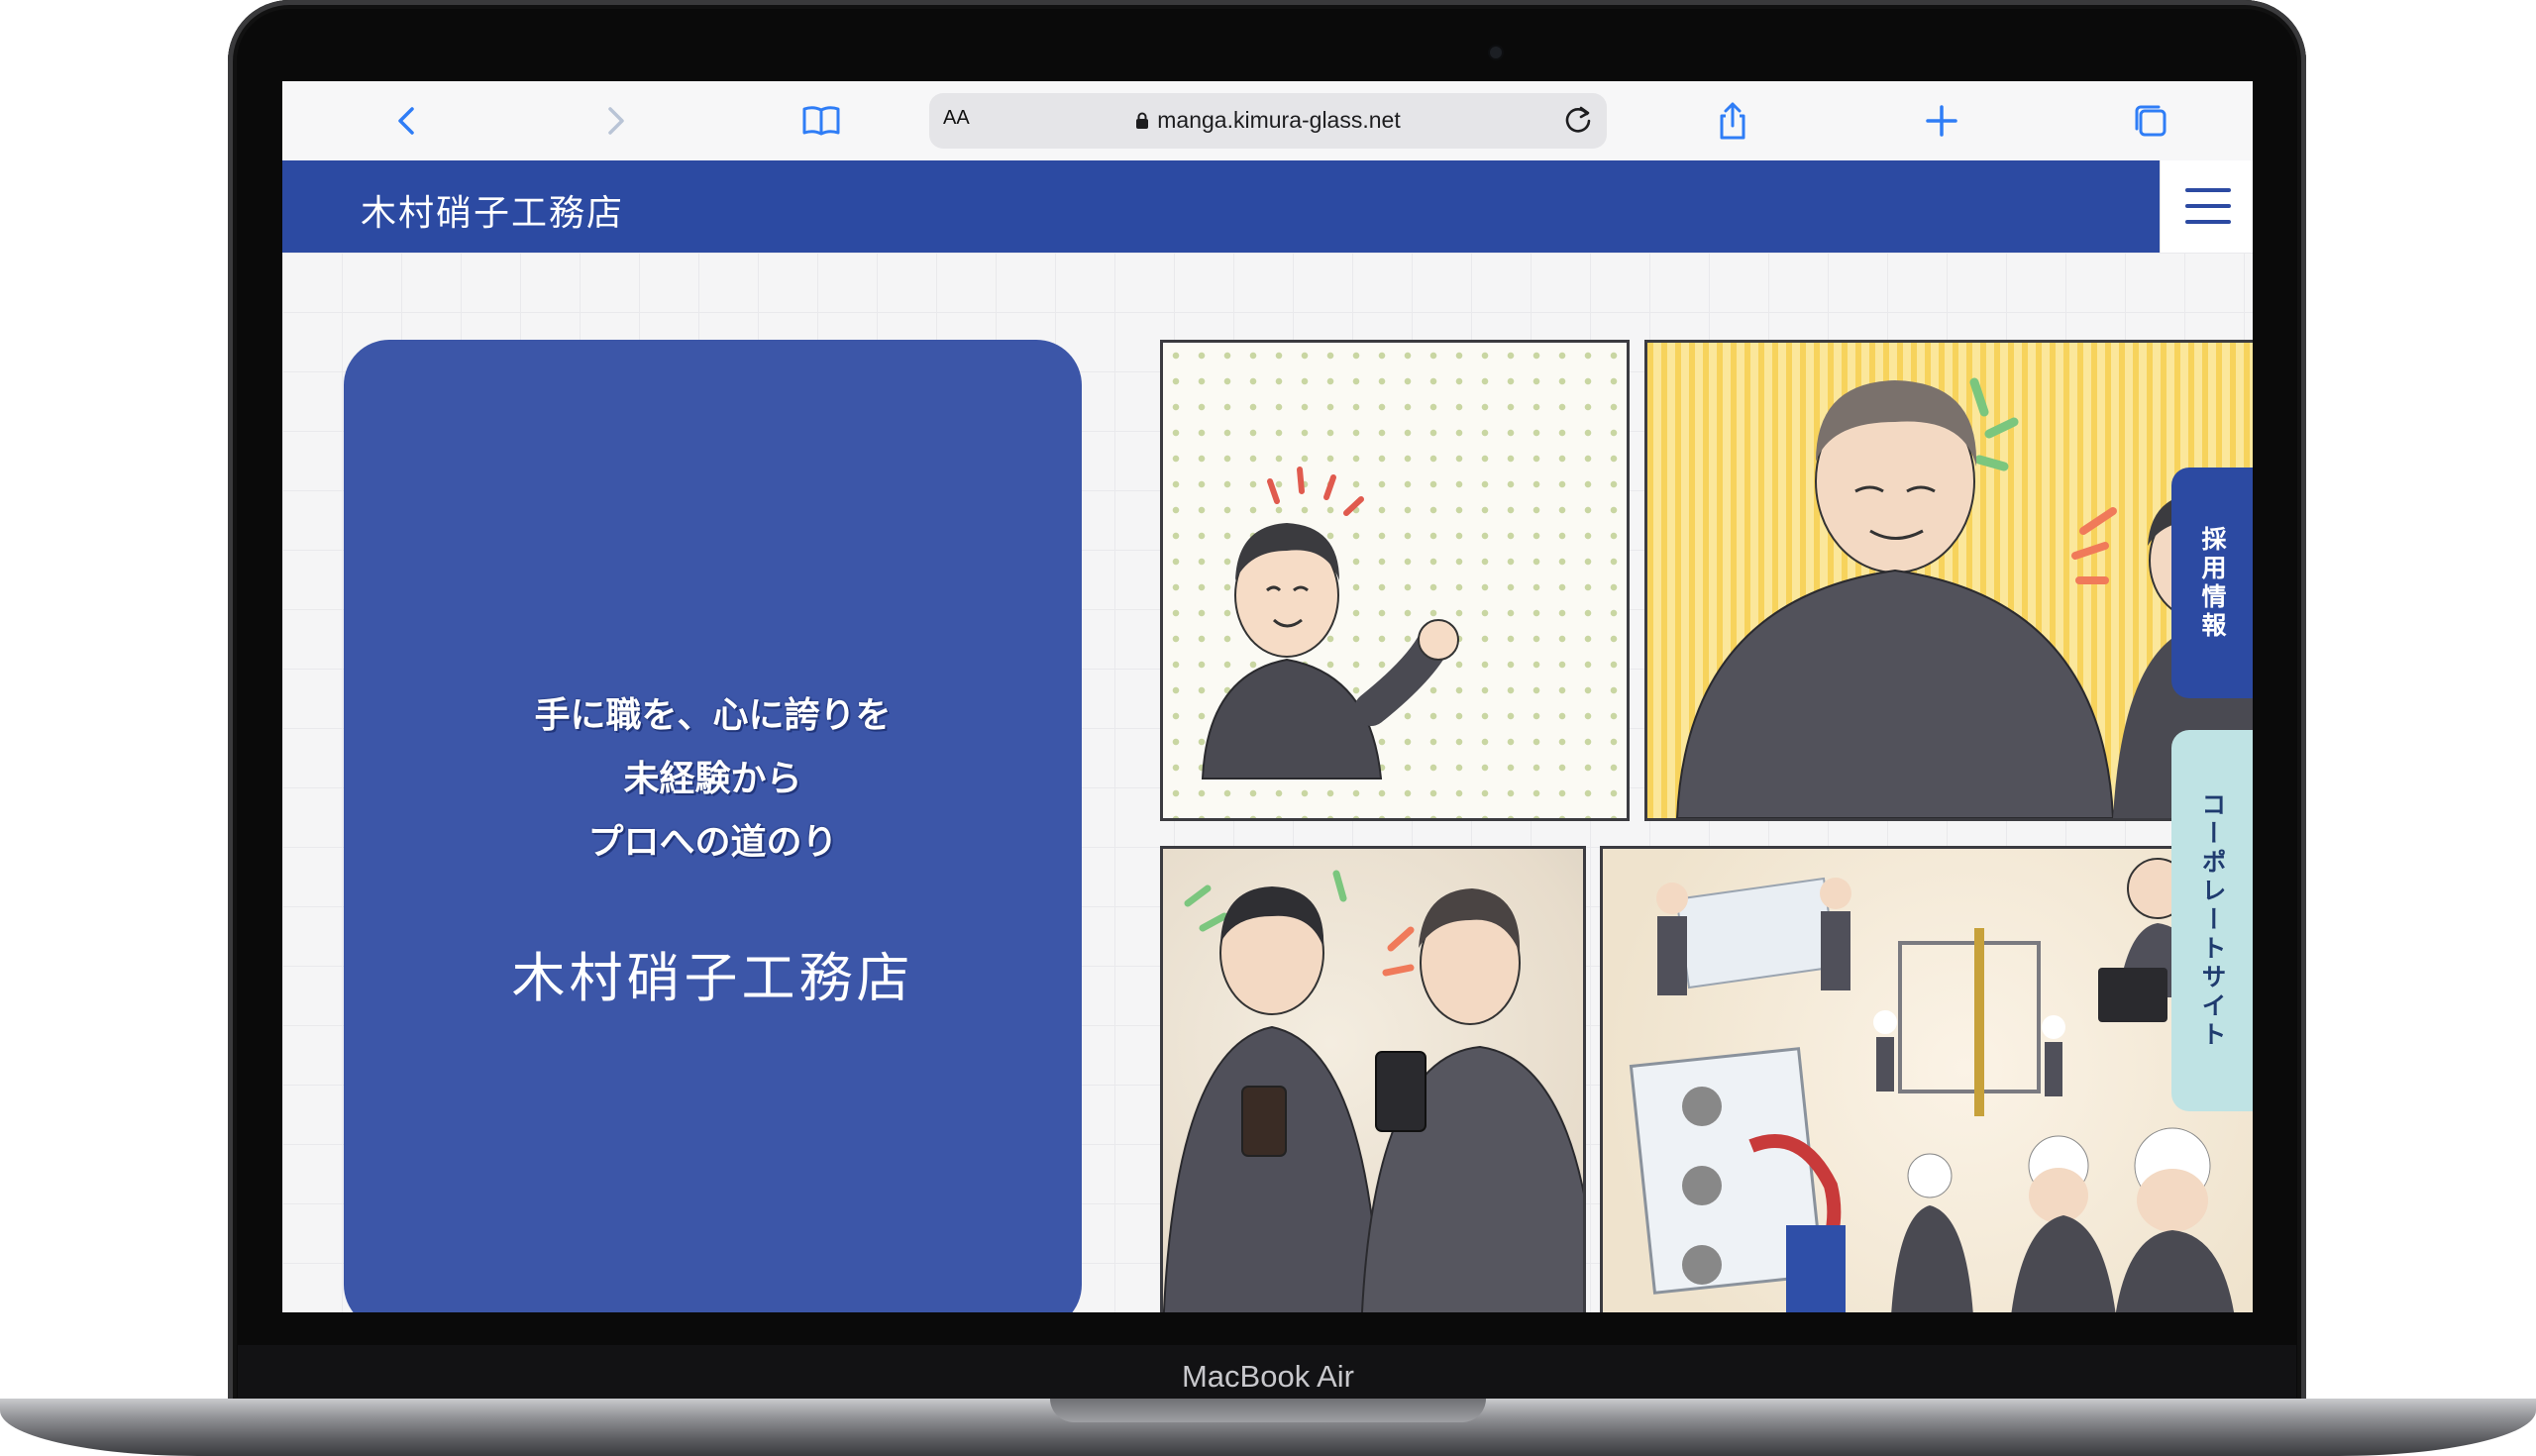 Image resolution: width=2536 pixels, height=1456 pixels. What do you see at coordinates (2212, 583) in the screenshot?
I see `side-tab-recruit: 採用情報` at bounding box center [2212, 583].